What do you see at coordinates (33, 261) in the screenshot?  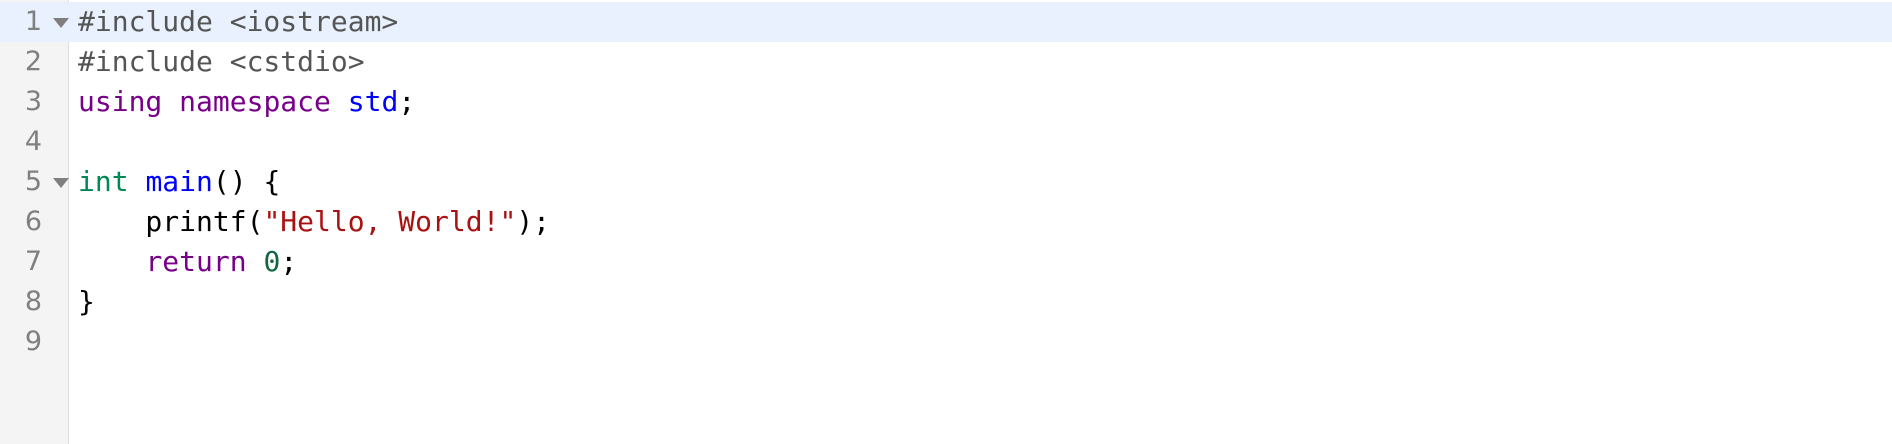 I see `line-number: 7` at bounding box center [33, 261].